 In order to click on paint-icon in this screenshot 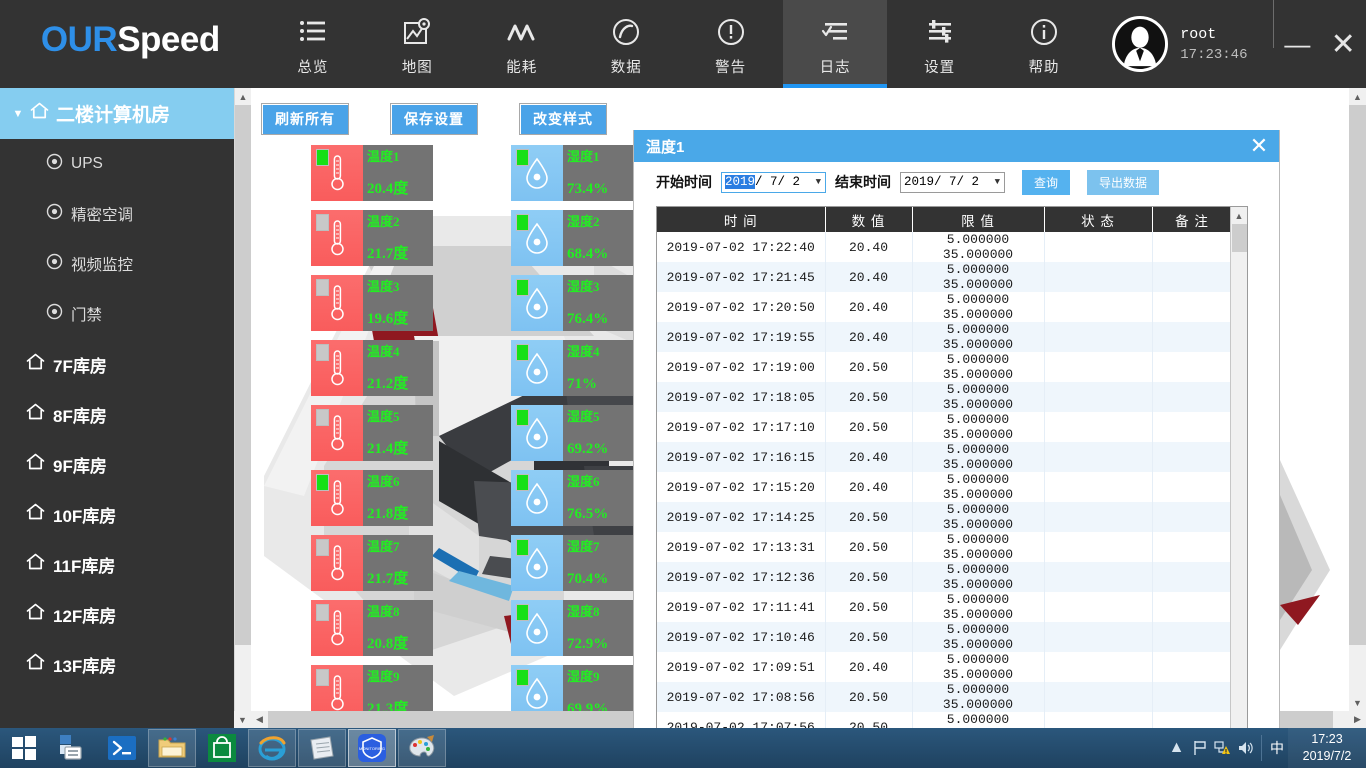, I will do `click(422, 748)`.